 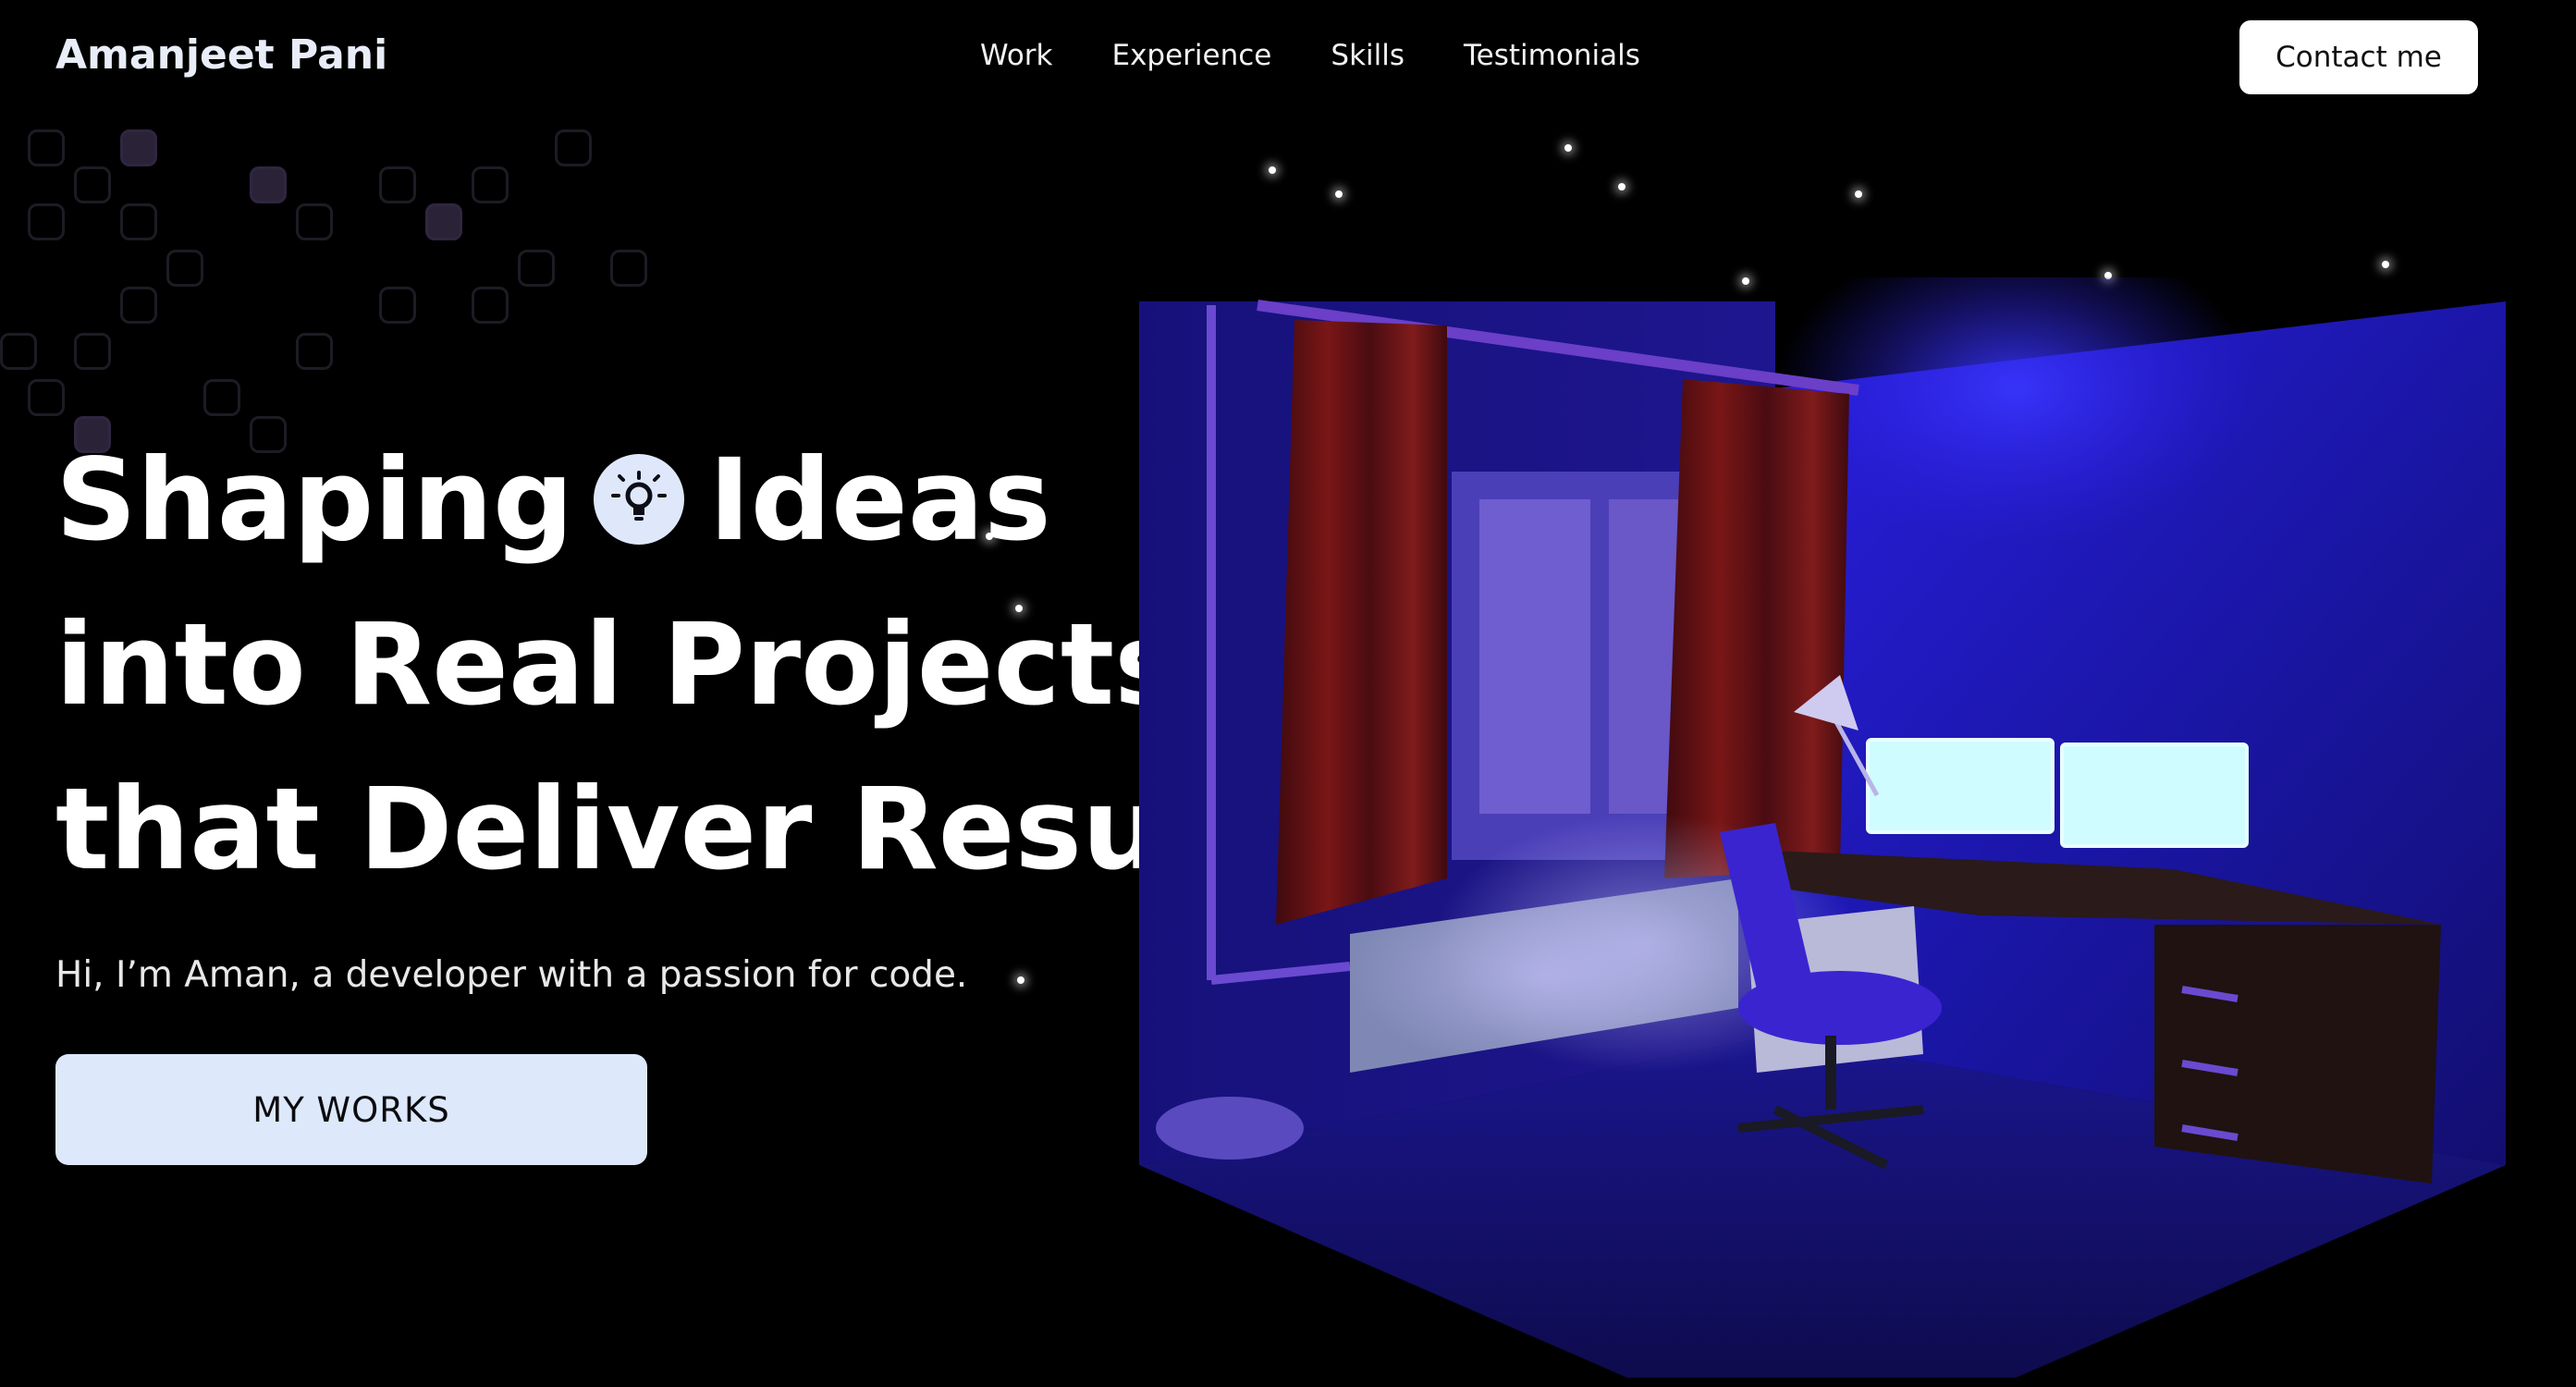 What do you see at coordinates (1552, 55) in the screenshot?
I see `nav-testimonials: Testimonials` at bounding box center [1552, 55].